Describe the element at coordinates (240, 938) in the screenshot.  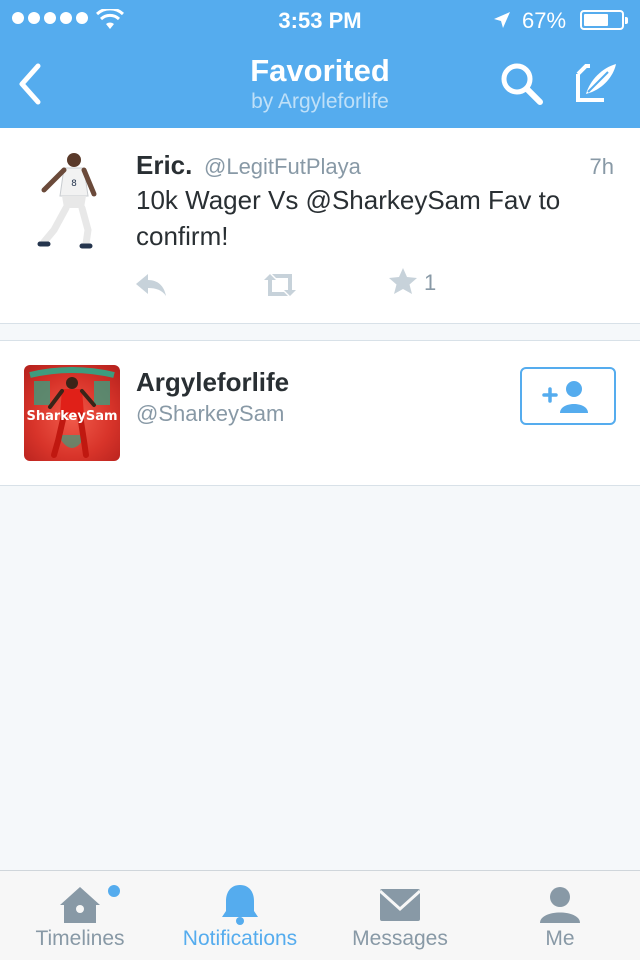
I see `tab-label: Notifications` at that location.